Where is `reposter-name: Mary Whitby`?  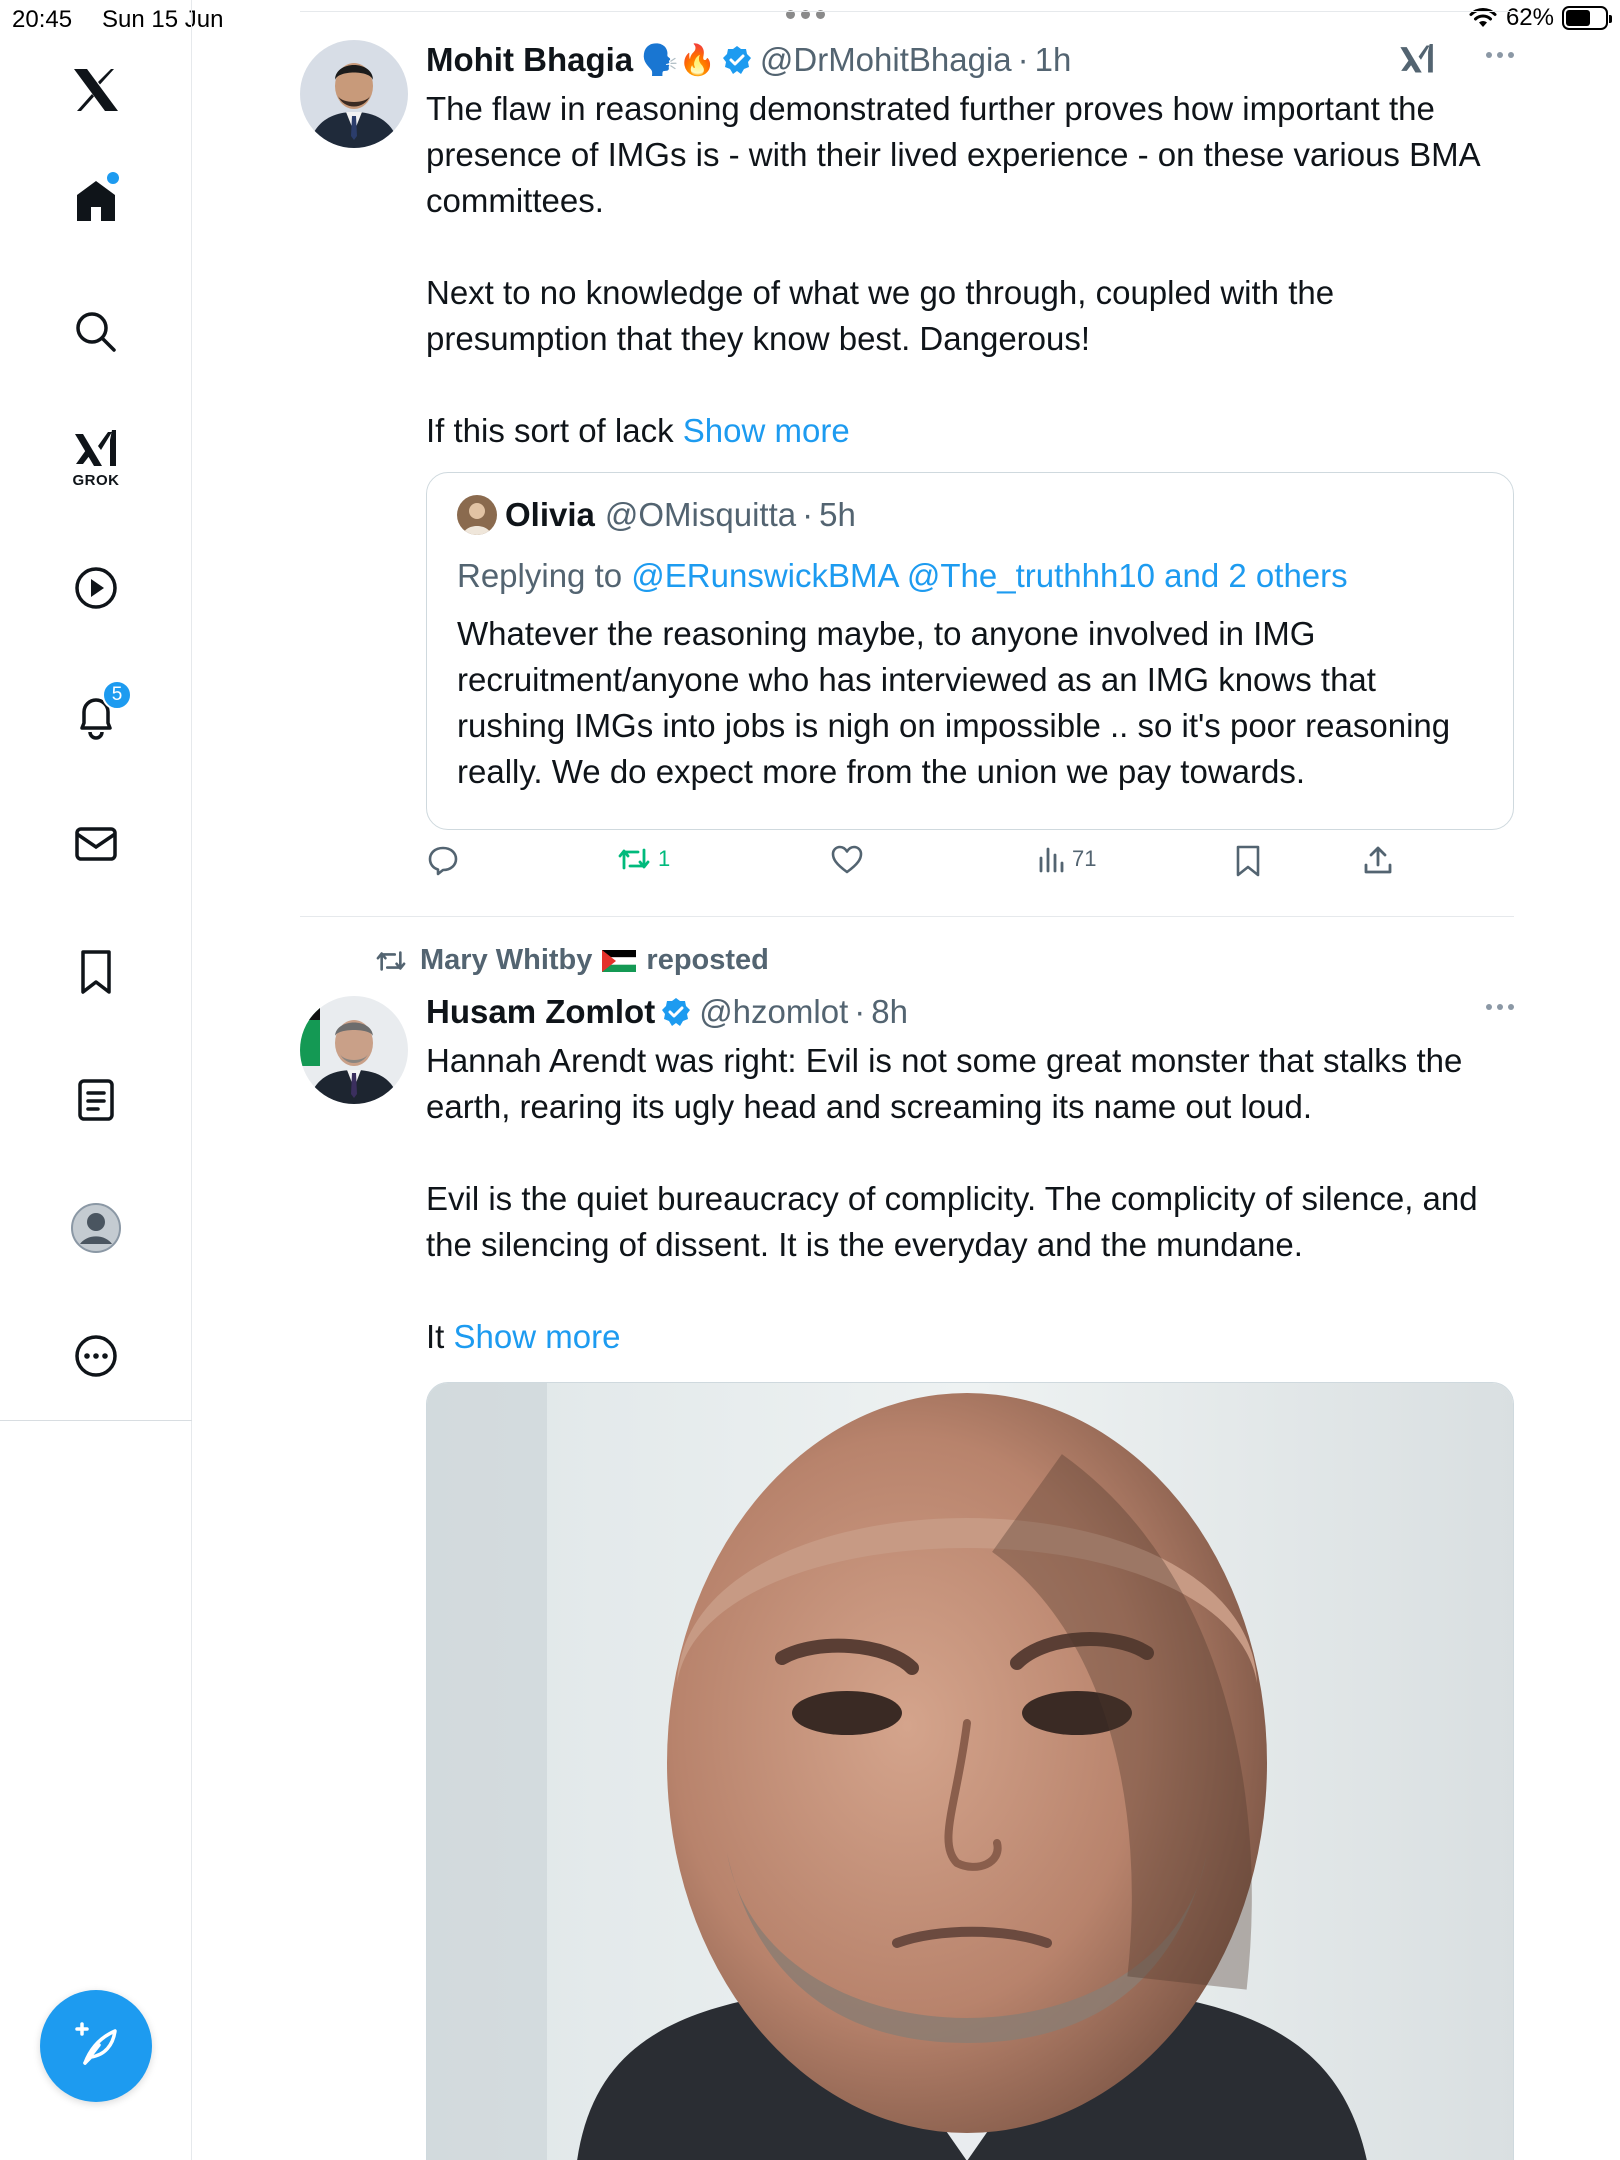 reposter-name: Mary Whitby is located at coordinates (506, 960).